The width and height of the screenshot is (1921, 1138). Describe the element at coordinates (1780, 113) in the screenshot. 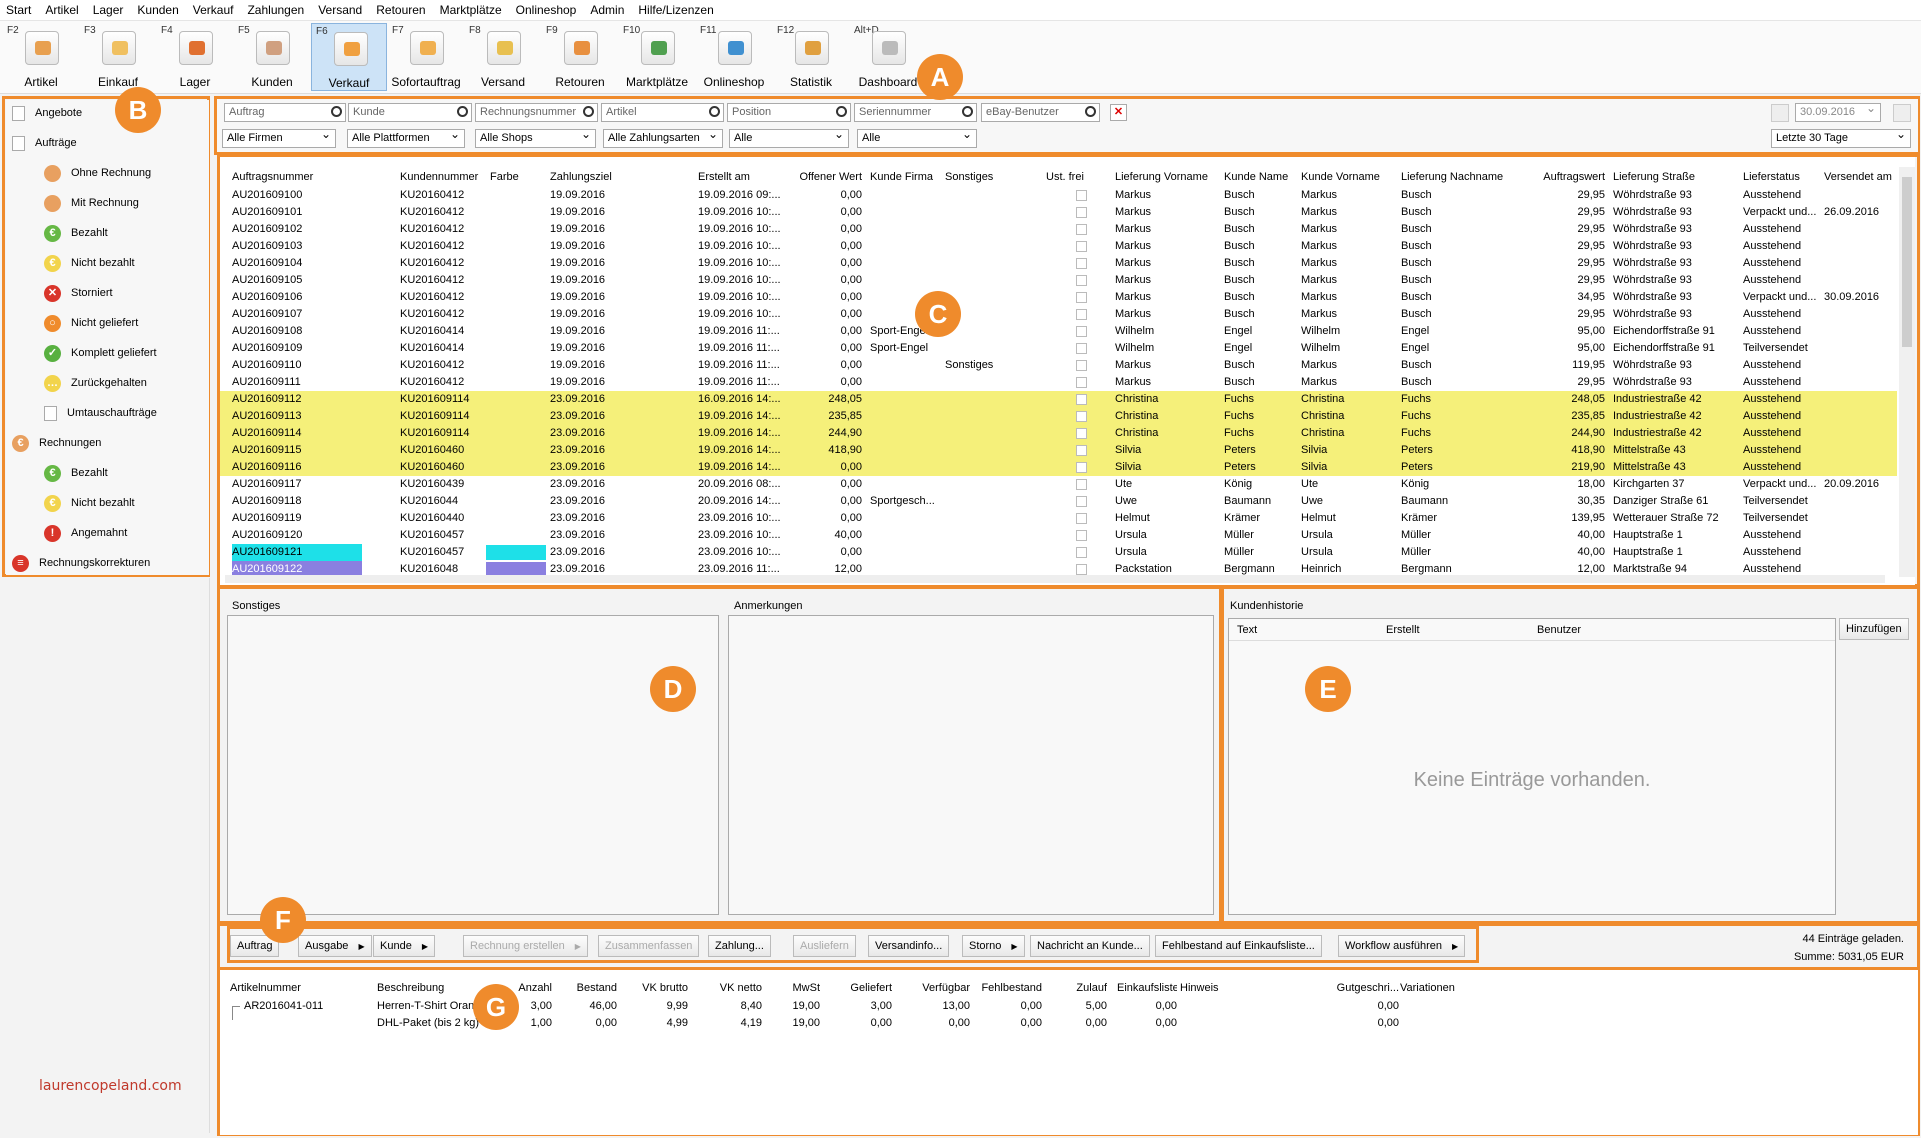

I see `date-prev-button` at that location.